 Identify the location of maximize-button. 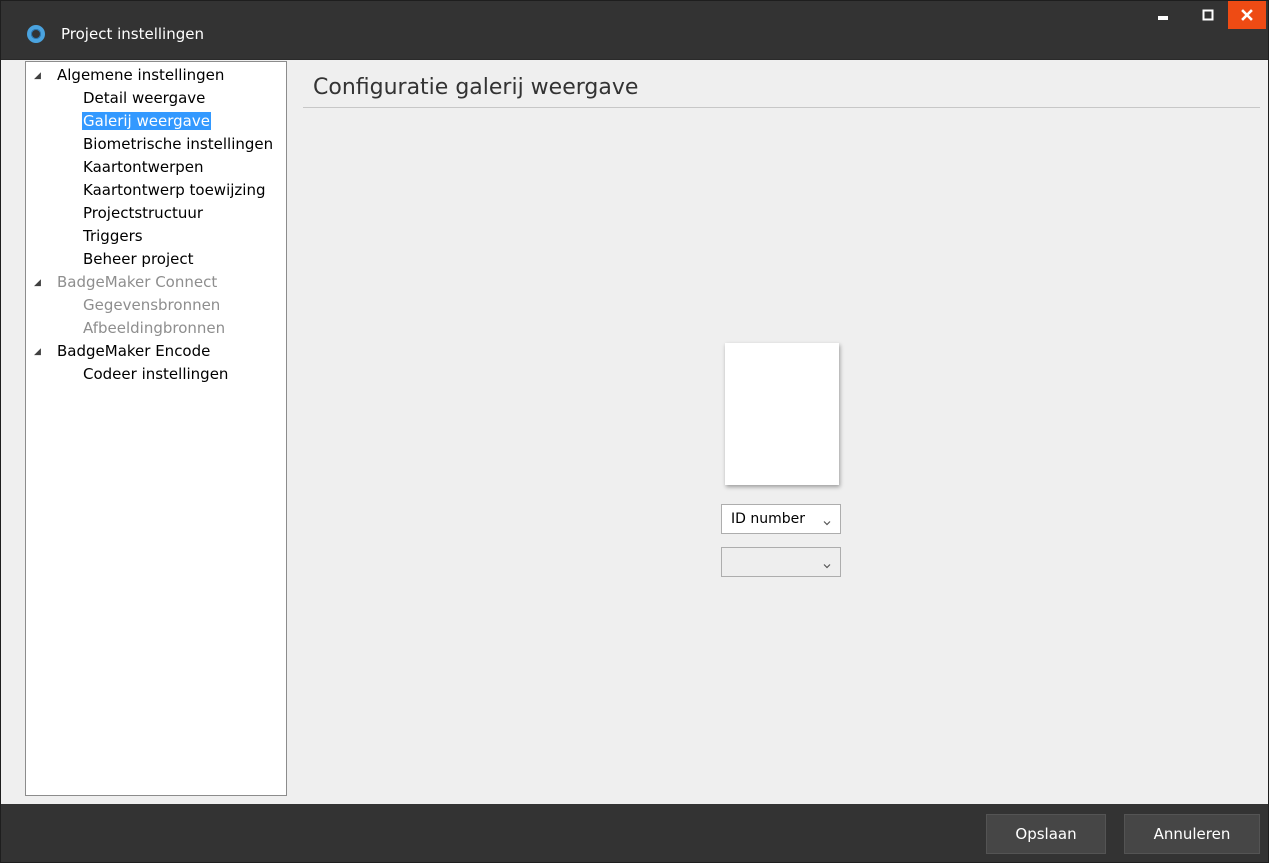
(1208, 15).